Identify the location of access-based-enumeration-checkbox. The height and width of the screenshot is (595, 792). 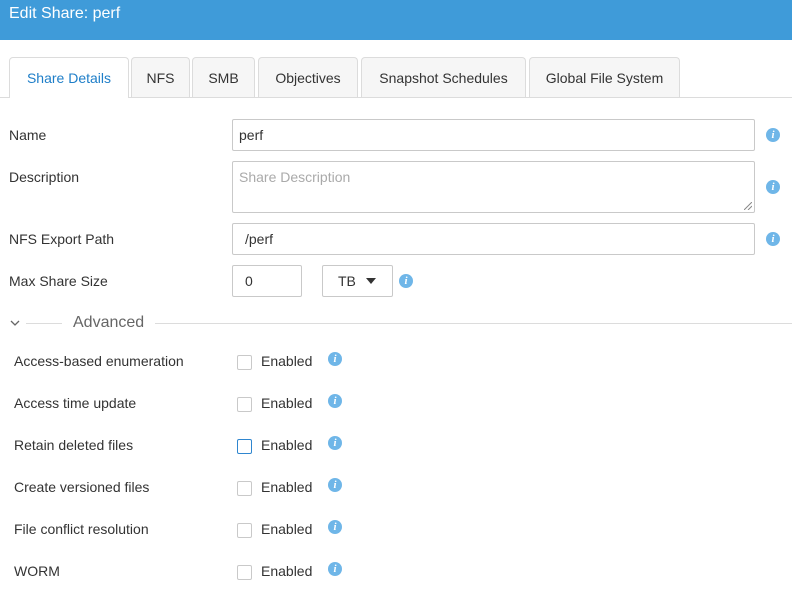
(244, 362).